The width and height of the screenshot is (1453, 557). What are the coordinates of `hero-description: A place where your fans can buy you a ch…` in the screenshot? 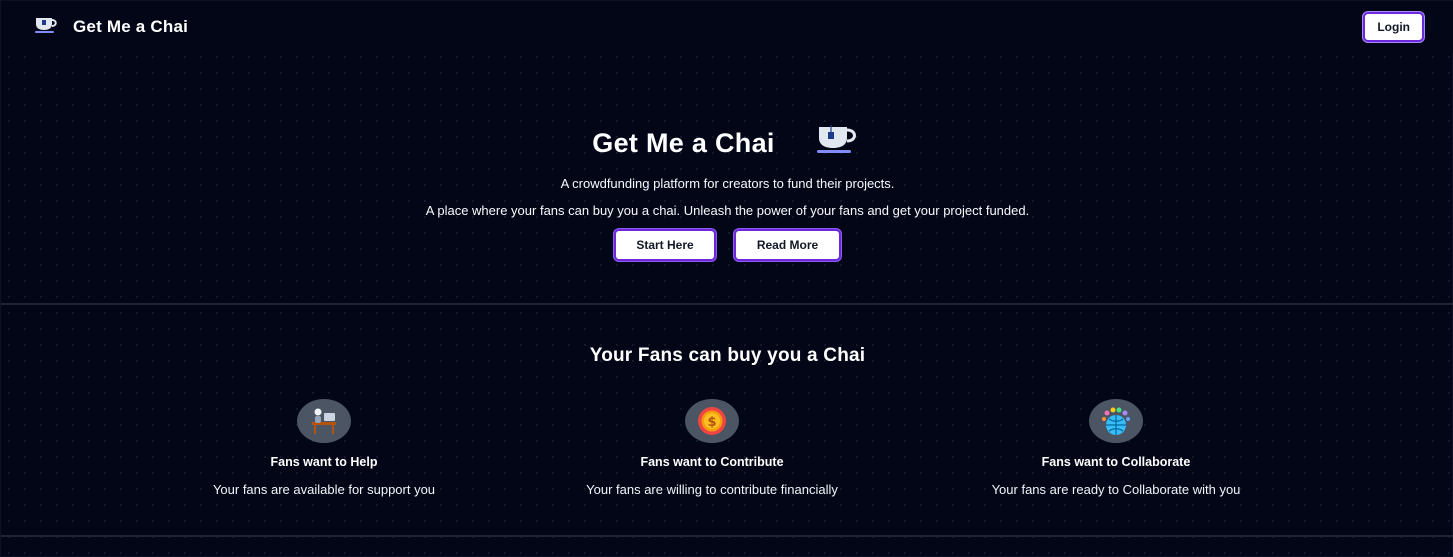 It's located at (727, 210).